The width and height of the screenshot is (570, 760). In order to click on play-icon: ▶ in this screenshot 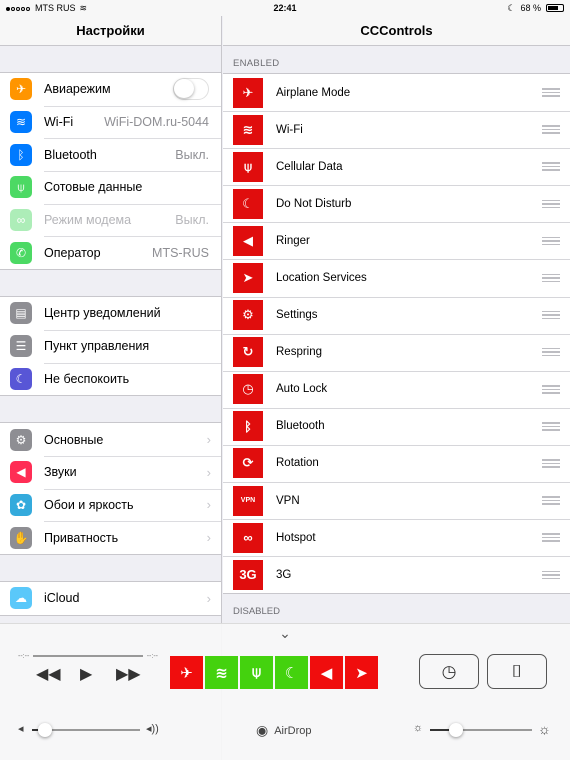, I will do `click(86, 674)`.